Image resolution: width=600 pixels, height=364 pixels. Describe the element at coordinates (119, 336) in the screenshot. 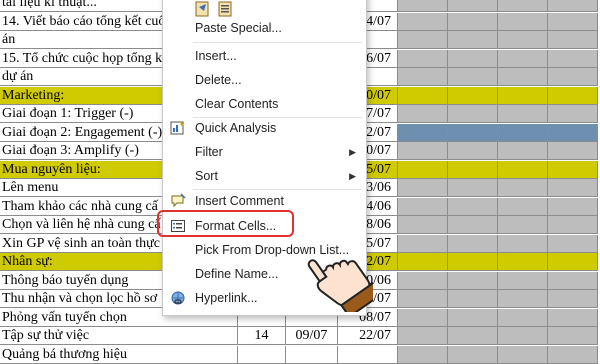

I see `cell-task: Tập sự thử việc` at that location.